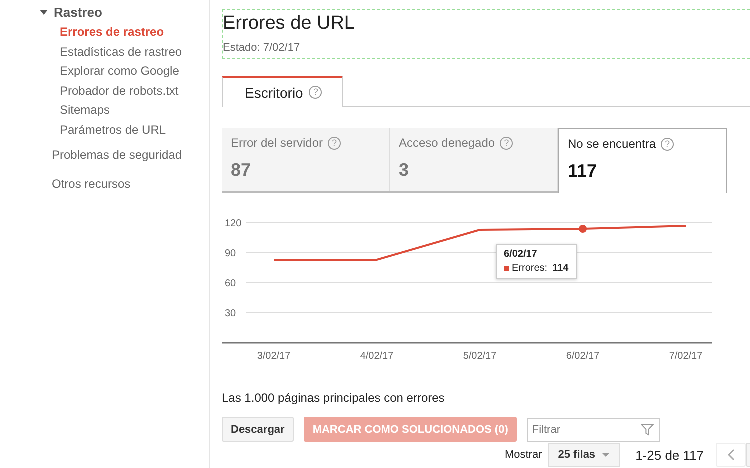  What do you see at coordinates (289, 24) in the screenshot?
I see `page-title: Errores de URL` at bounding box center [289, 24].